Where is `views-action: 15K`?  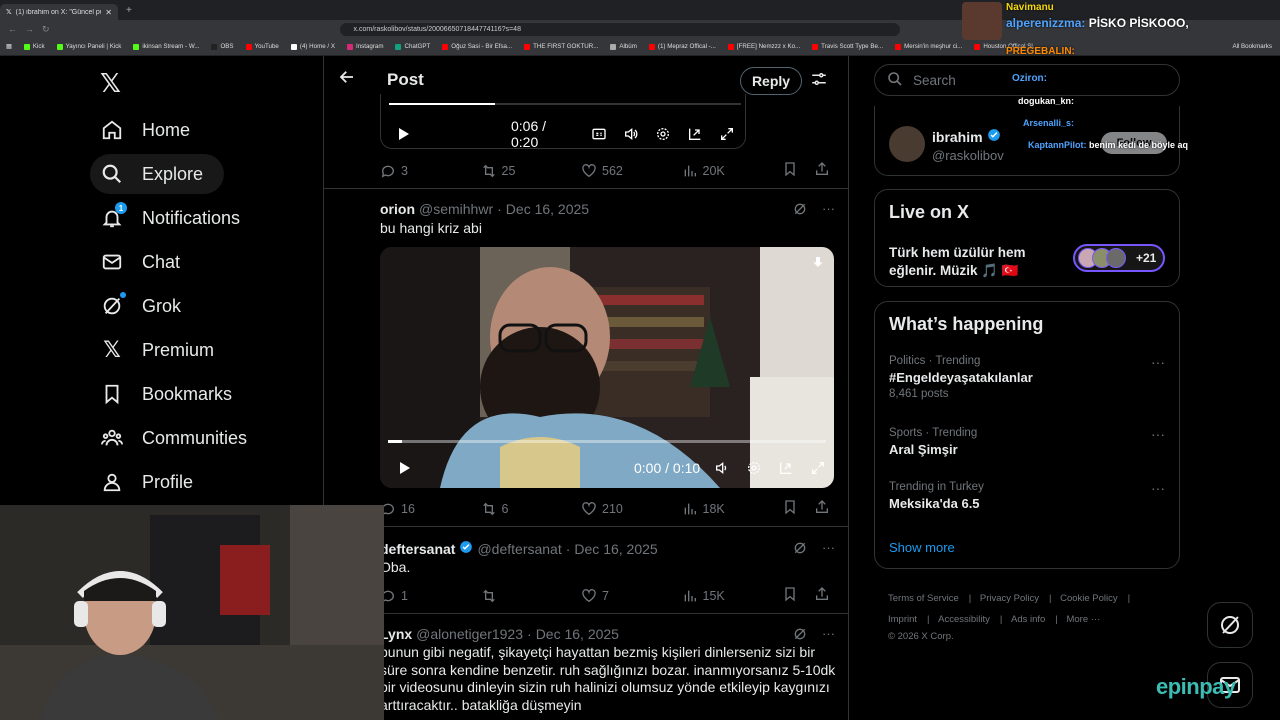
views-action: 15K is located at coordinates (732, 596).